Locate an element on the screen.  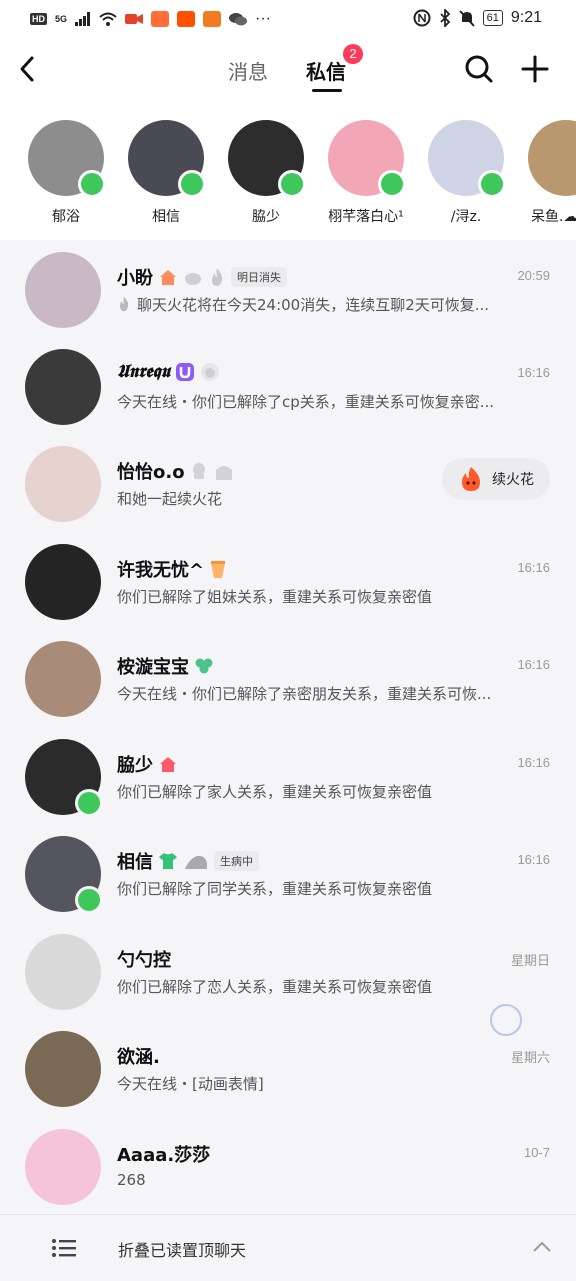
chat-name: Aaaa.莎莎 is located at coordinates (163, 1154).